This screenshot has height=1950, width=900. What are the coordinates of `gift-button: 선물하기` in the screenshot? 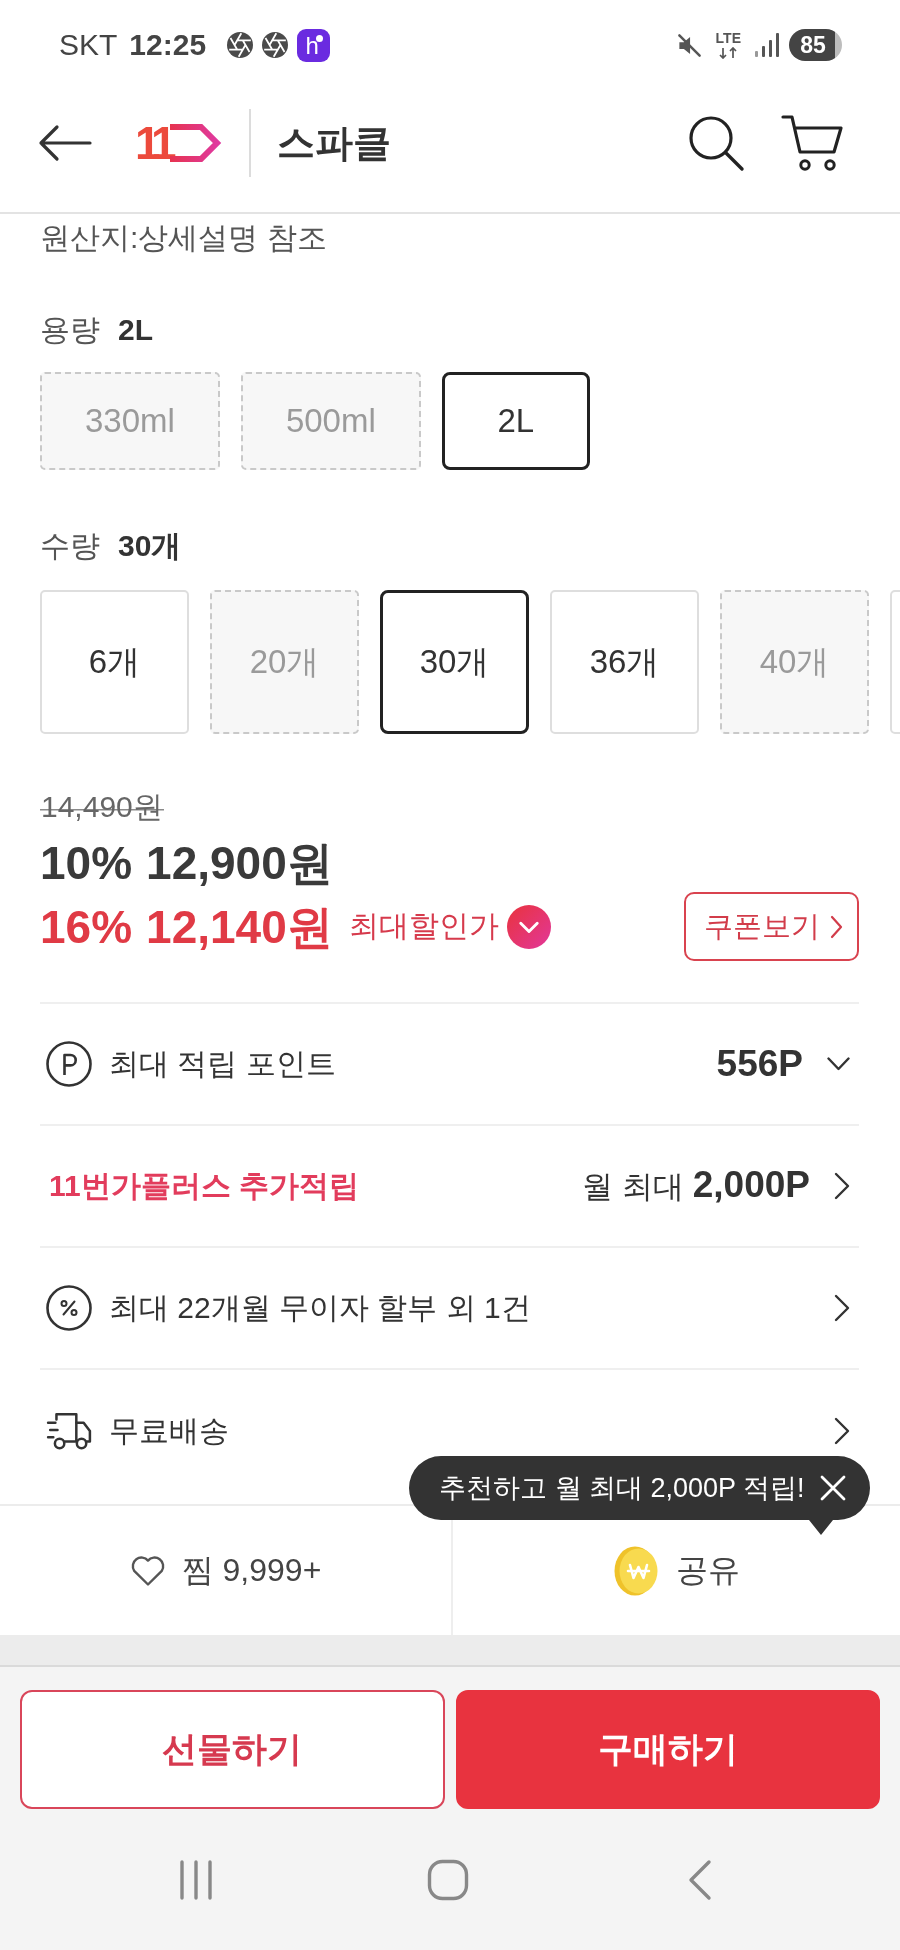 It's located at (232, 1749).